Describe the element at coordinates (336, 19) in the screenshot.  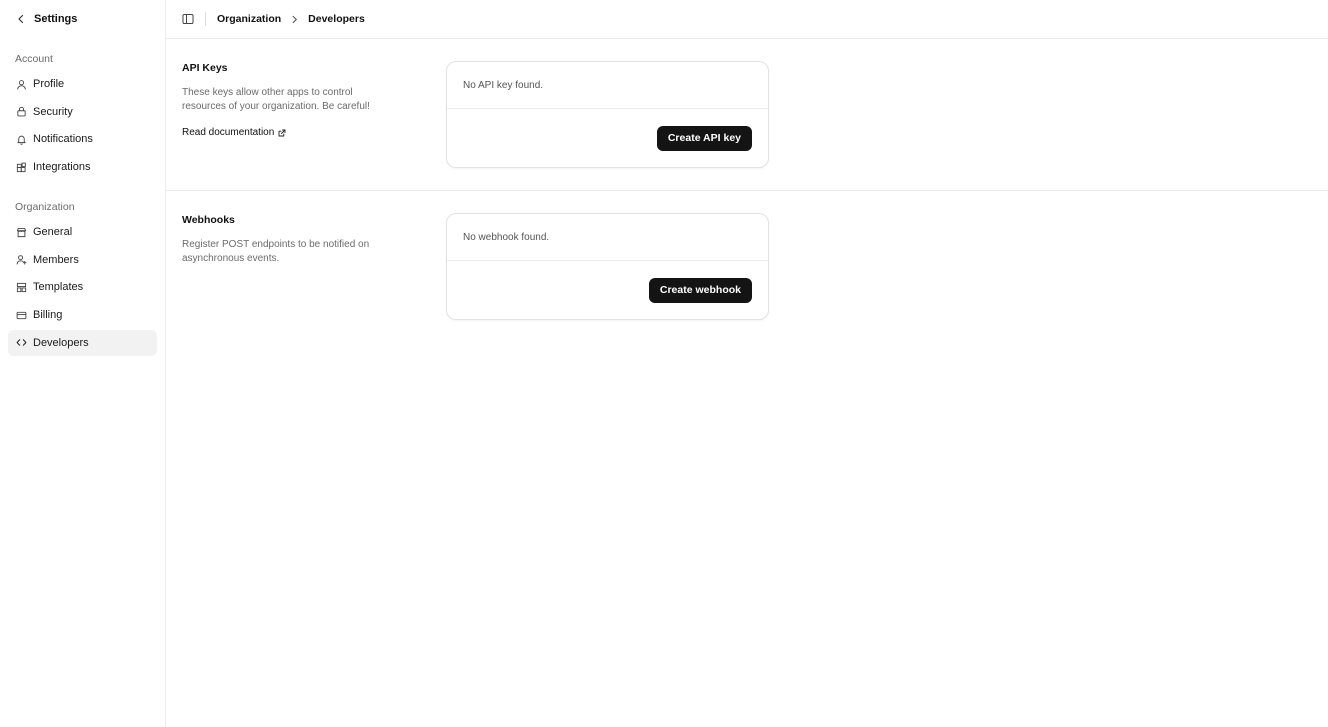
I see `breadcrumb-developers: Developers` at that location.